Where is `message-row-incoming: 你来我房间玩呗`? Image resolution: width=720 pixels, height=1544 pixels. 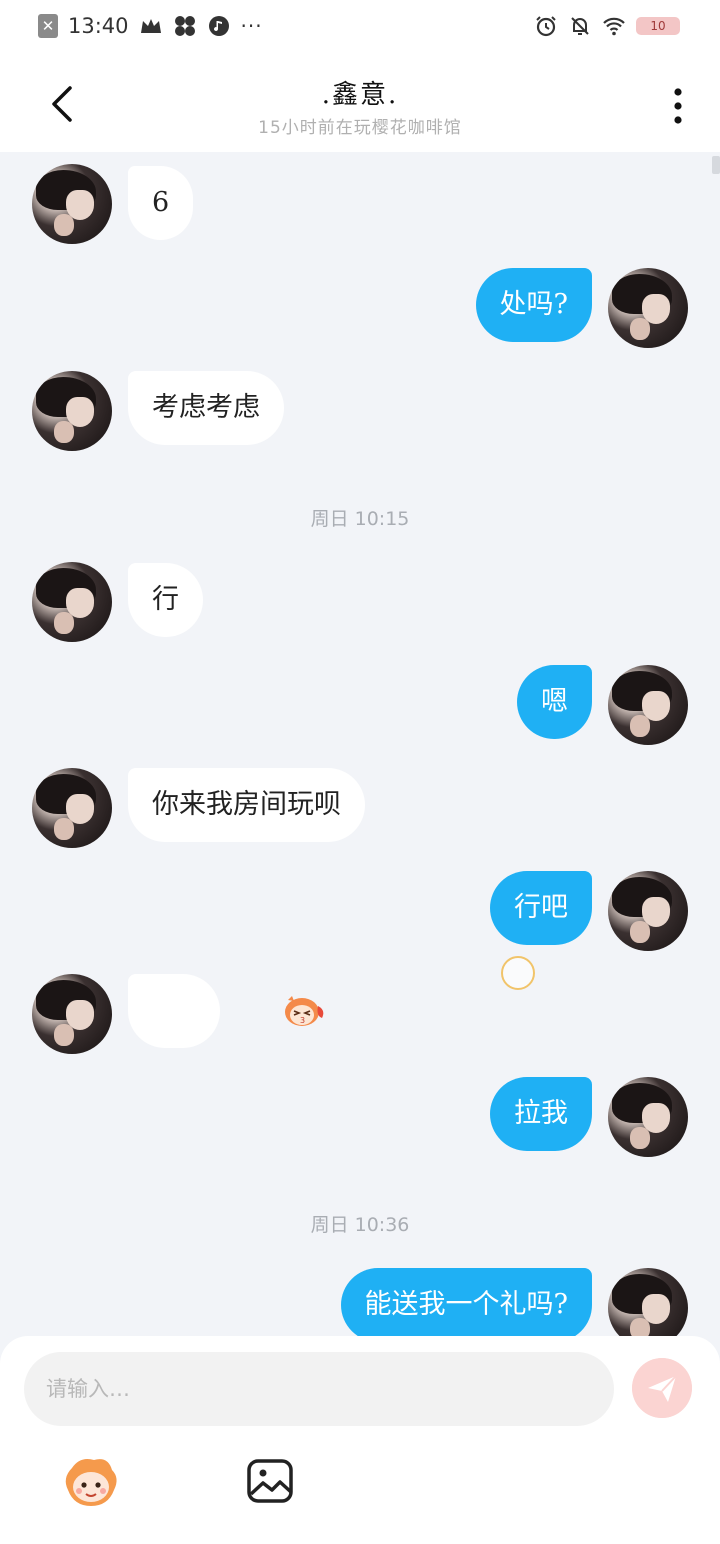 message-row-incoming: 你来我房间玩呗 is located at coordinates (360, 809).